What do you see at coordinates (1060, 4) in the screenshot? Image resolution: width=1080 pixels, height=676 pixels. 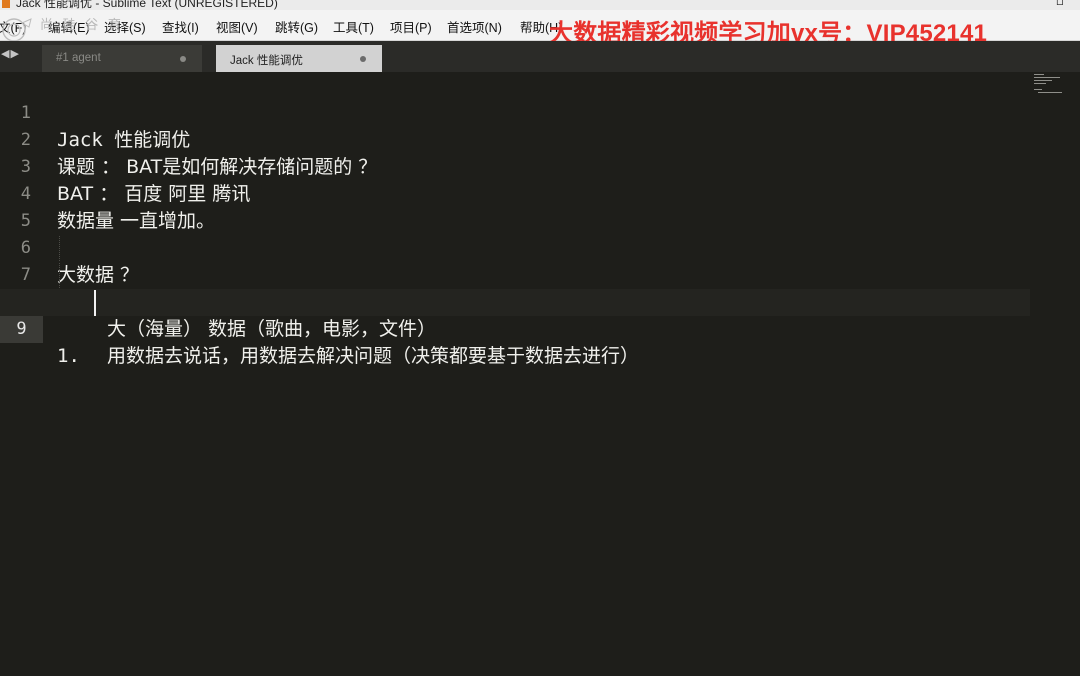 I see `window-restore-icon: ▫` at bounding box center [1060, 4].